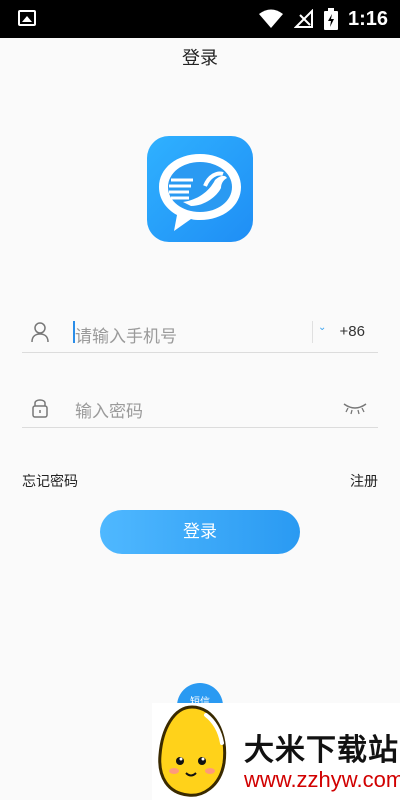  Describe the element at coordinates (330, 19) in the screenshot. I see `battery-charging-icon` at that location.